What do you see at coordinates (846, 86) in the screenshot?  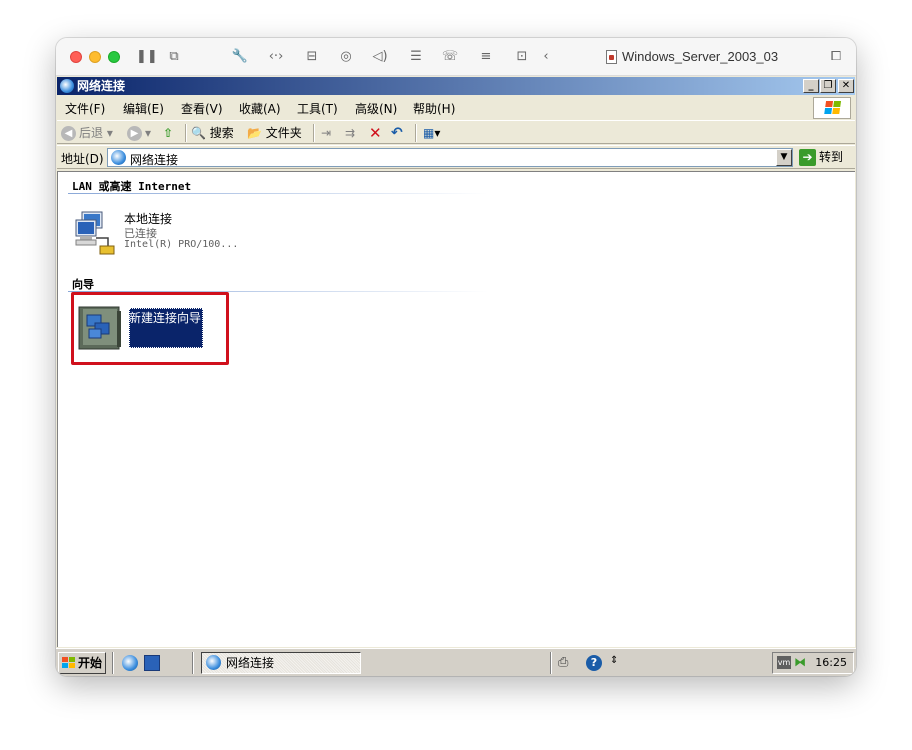 I see `close-button: ✕` at bounding box center [846, 86].